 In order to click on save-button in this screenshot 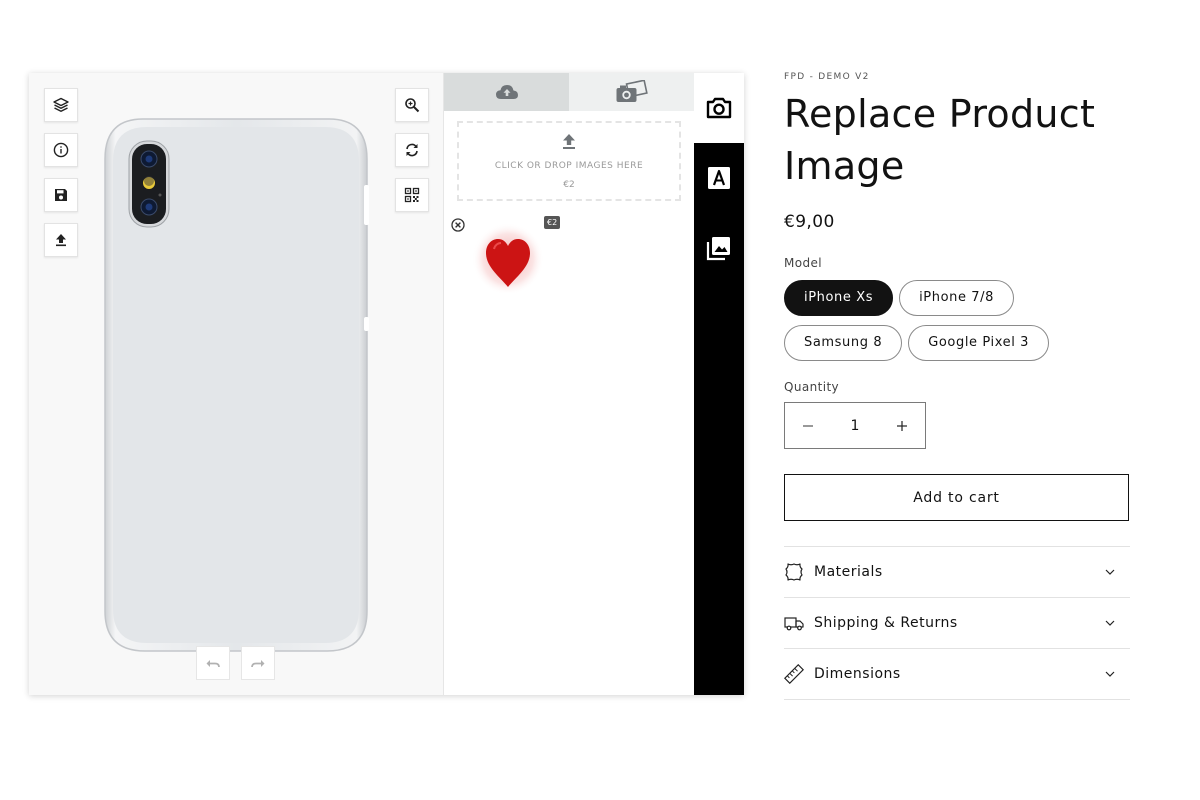, I will do `click(61, 195)`.